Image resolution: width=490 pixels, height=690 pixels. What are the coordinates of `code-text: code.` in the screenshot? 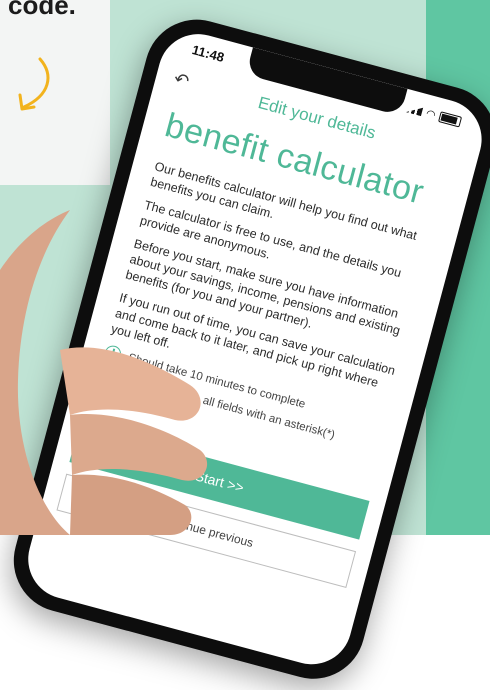 It's located at (42, 10).